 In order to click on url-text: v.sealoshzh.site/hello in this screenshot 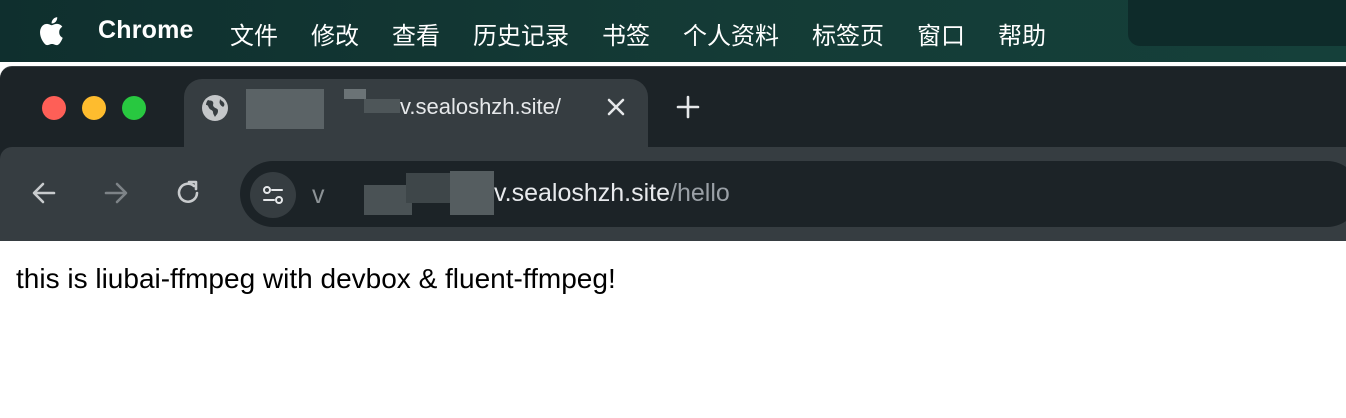, I will do `click(612, 193)`.